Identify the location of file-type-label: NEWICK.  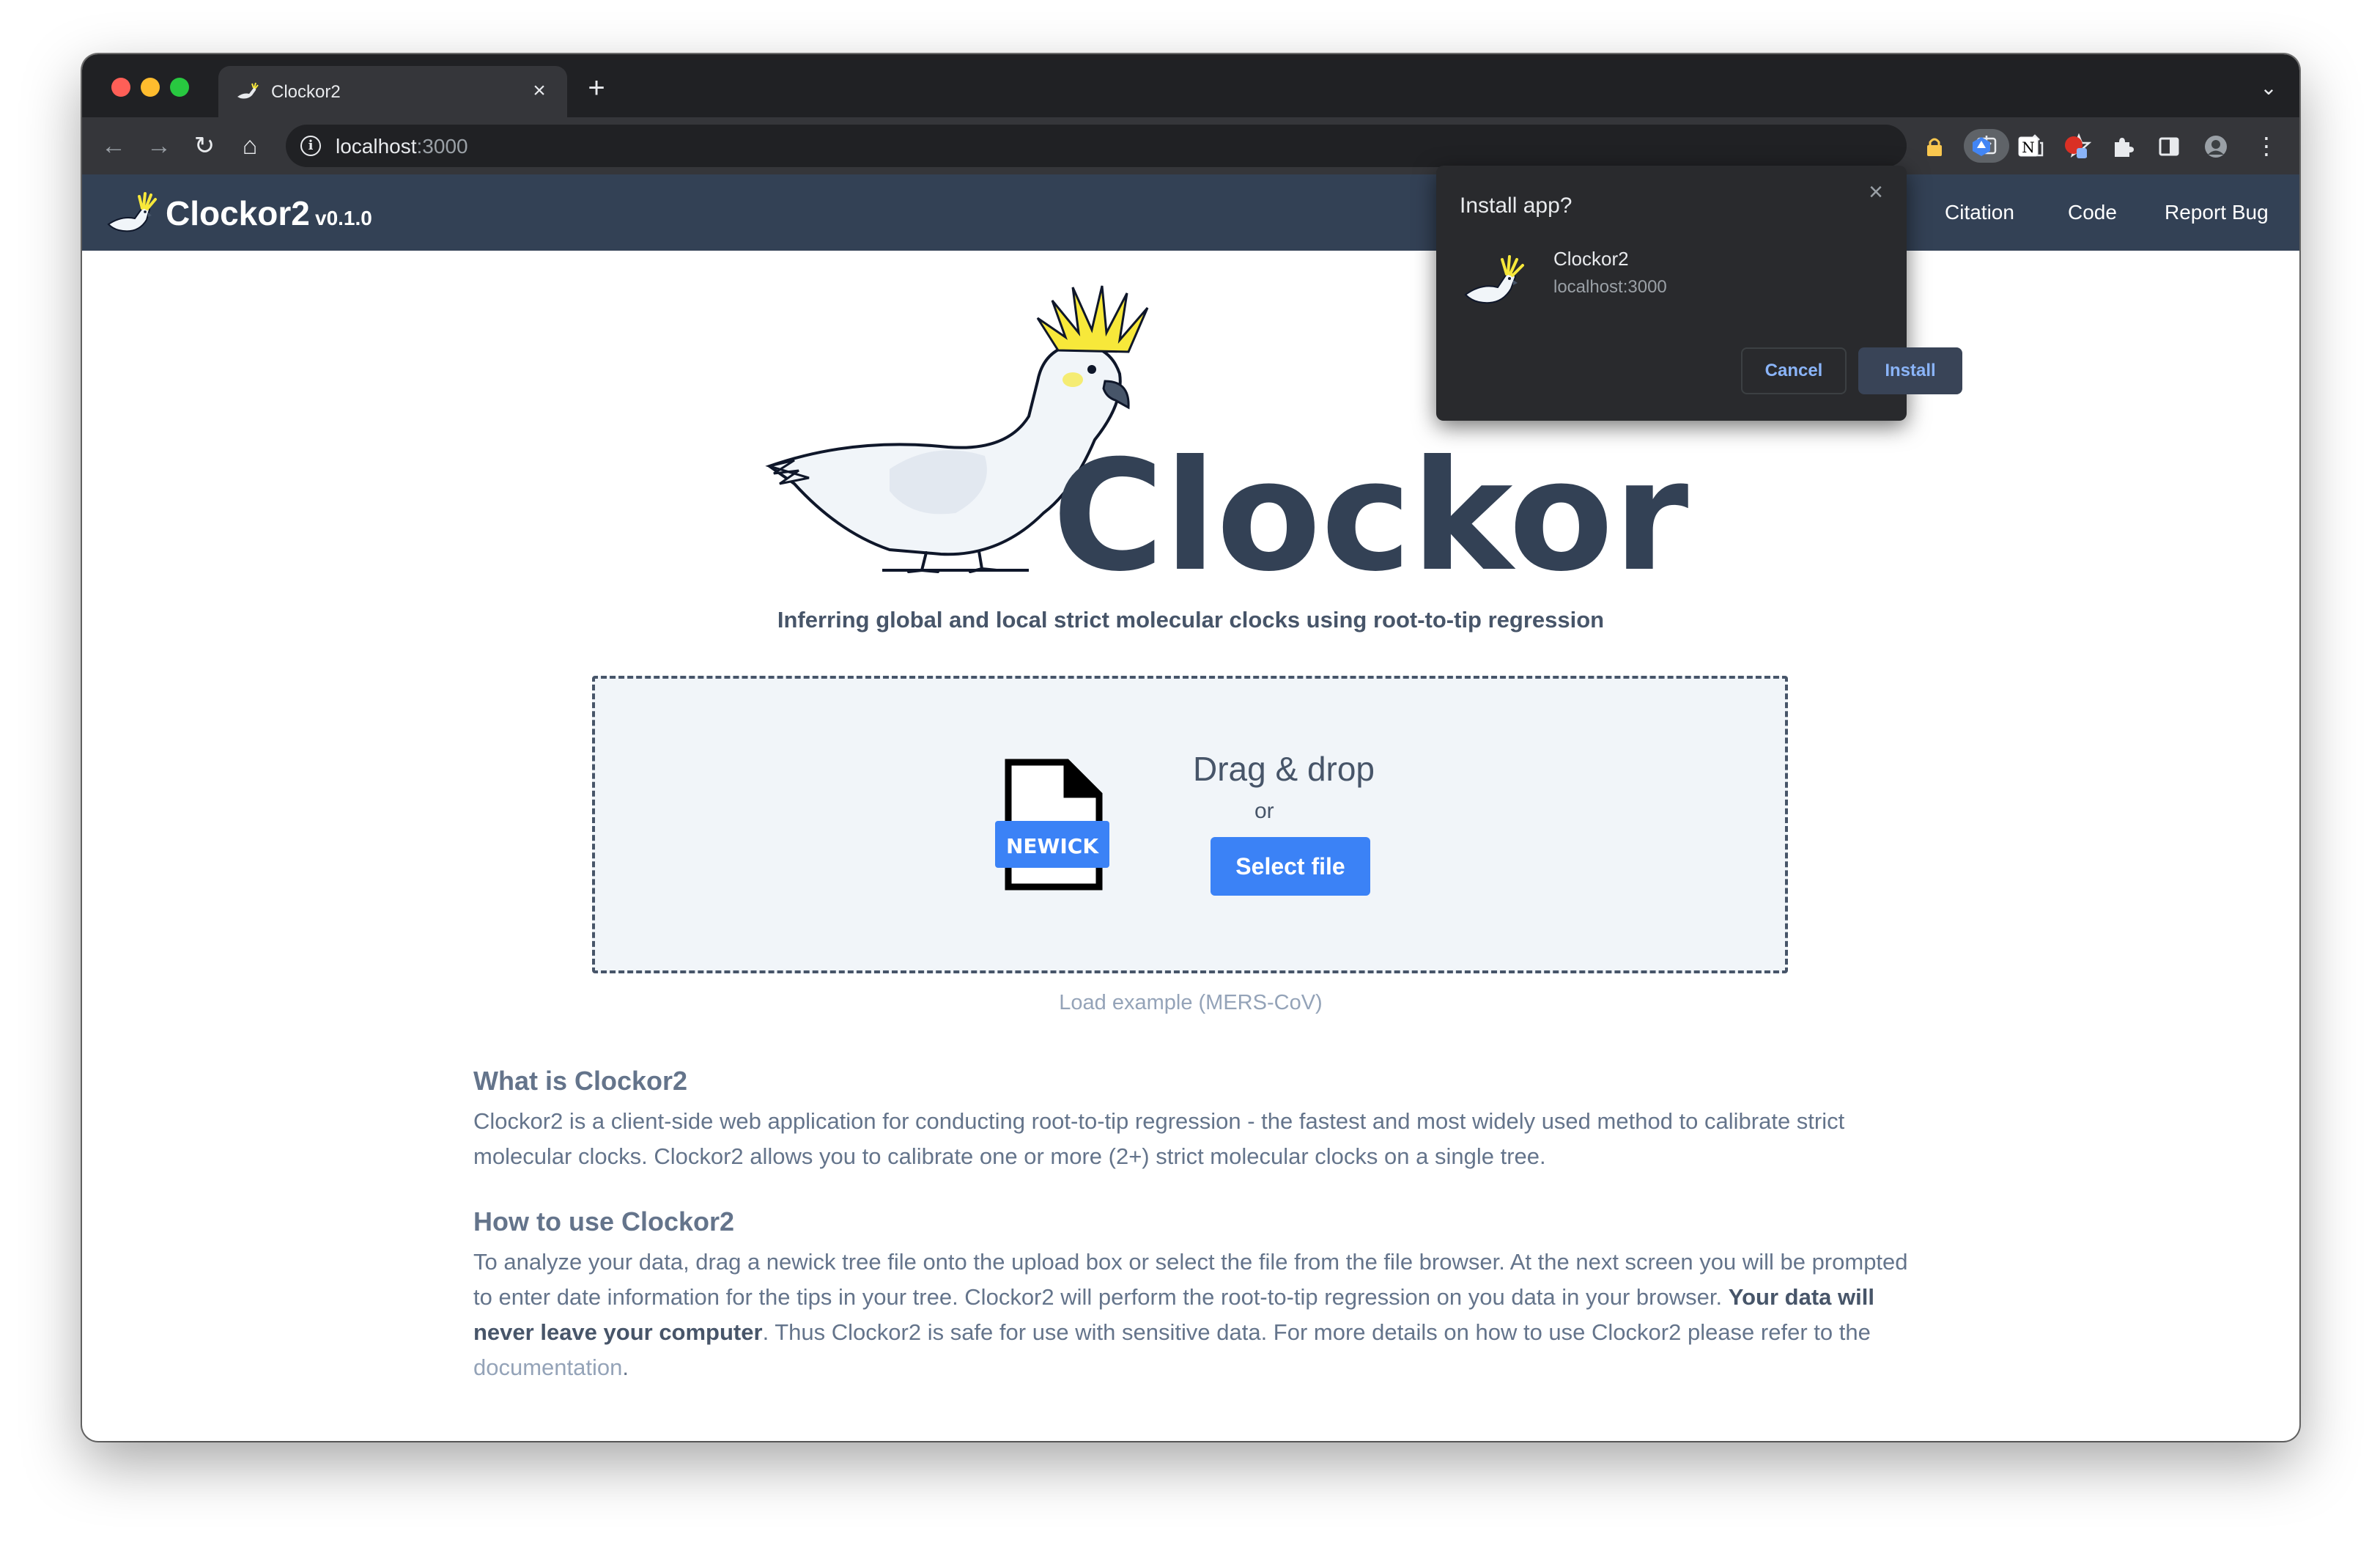
(1052, 846).